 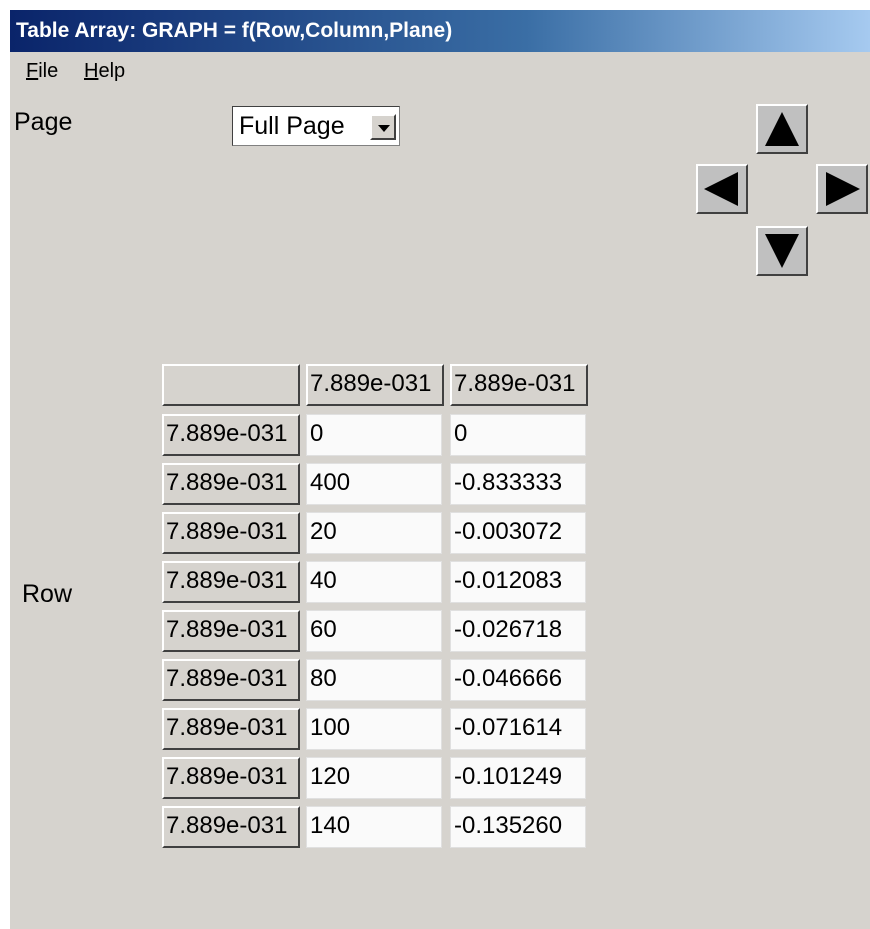 I want to click on menu-file-accelerator: F, so click(x=32, y=71).